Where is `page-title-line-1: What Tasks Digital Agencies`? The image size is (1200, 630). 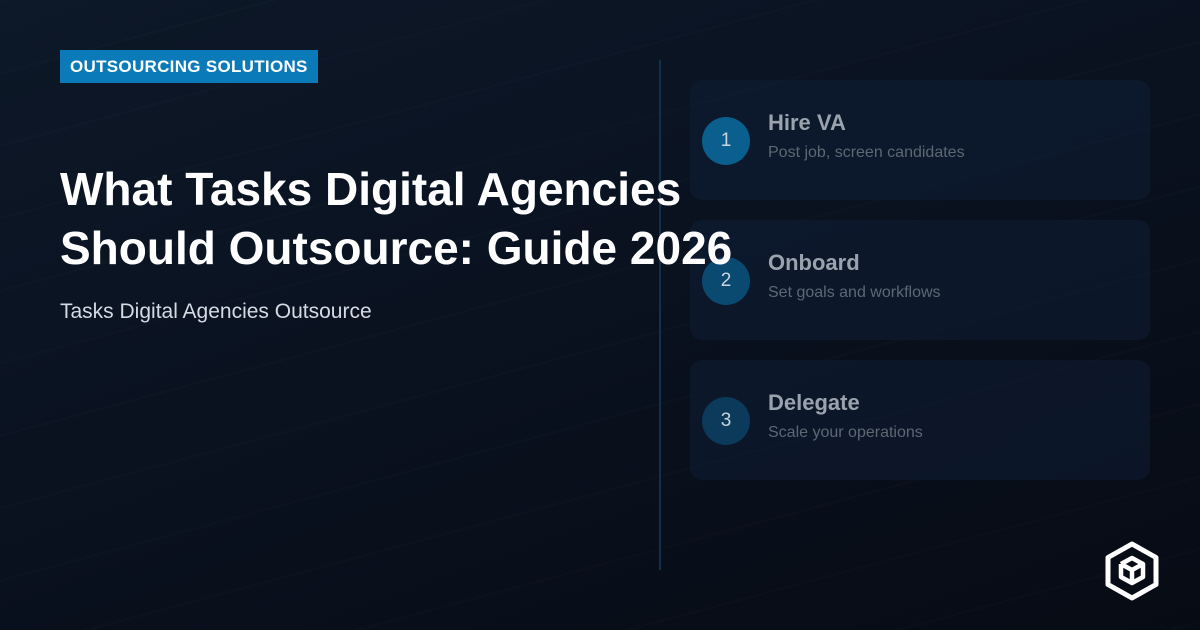 page-title-line-1: What Tasks Digital Agencies is located at coordinates (371, 189).